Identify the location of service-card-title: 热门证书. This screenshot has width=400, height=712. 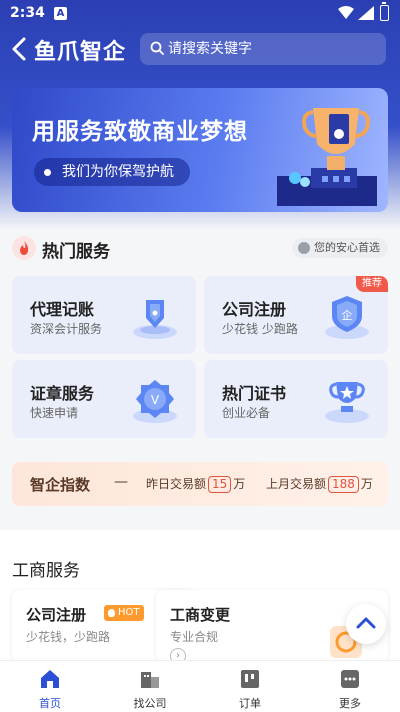
(254, 393).